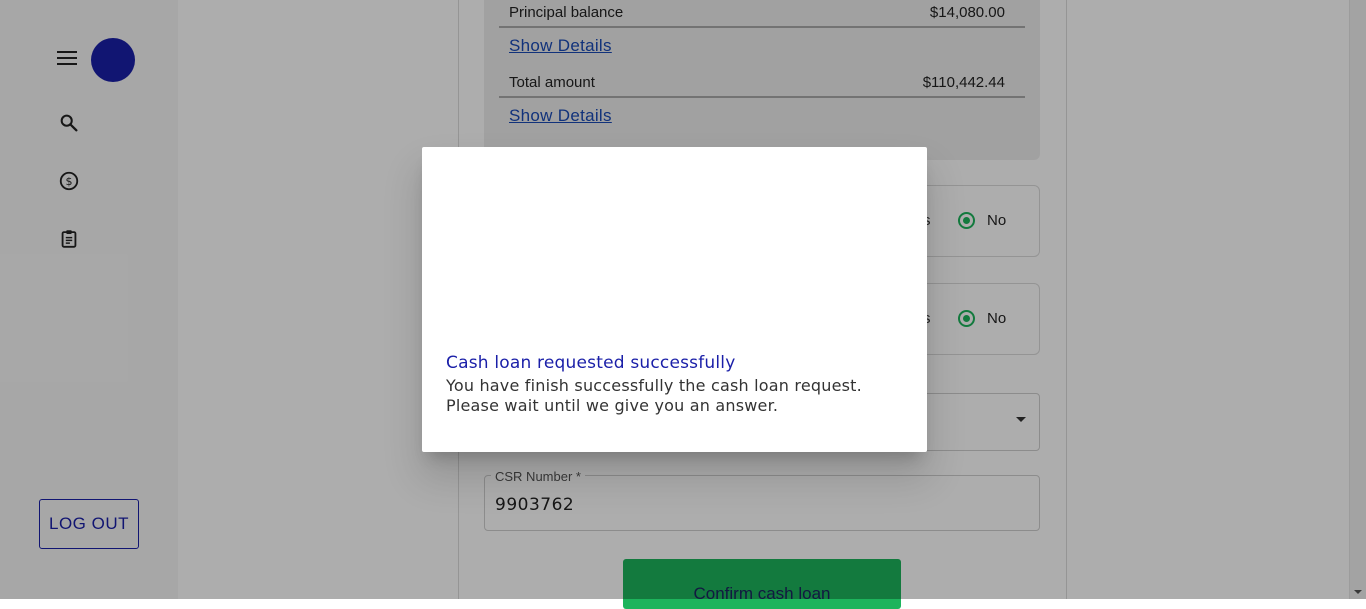  Describe the element at coordinates (612, 405) in the screenshot. I see `dialog-message-line-2: Please wait until we give you an answer.` at that location.